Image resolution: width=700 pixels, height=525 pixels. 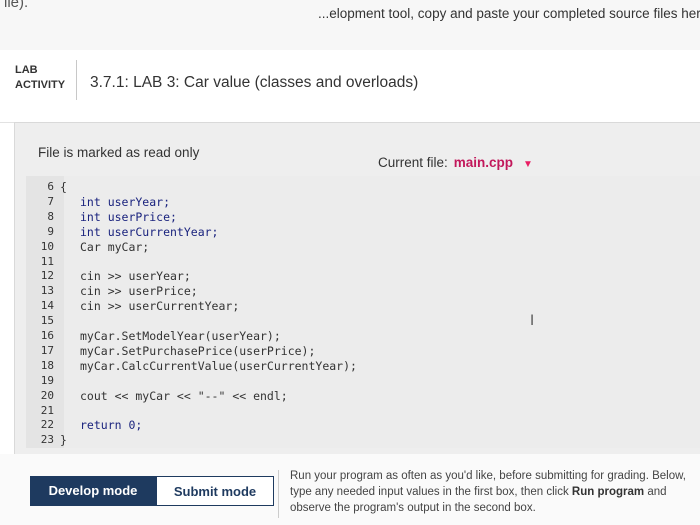 What do you see at coordinates (198, 350) in the screenshot?
I see `code-text: myCar.SetPurchasePrice(userPrice);` at bounding box center [198, 350].